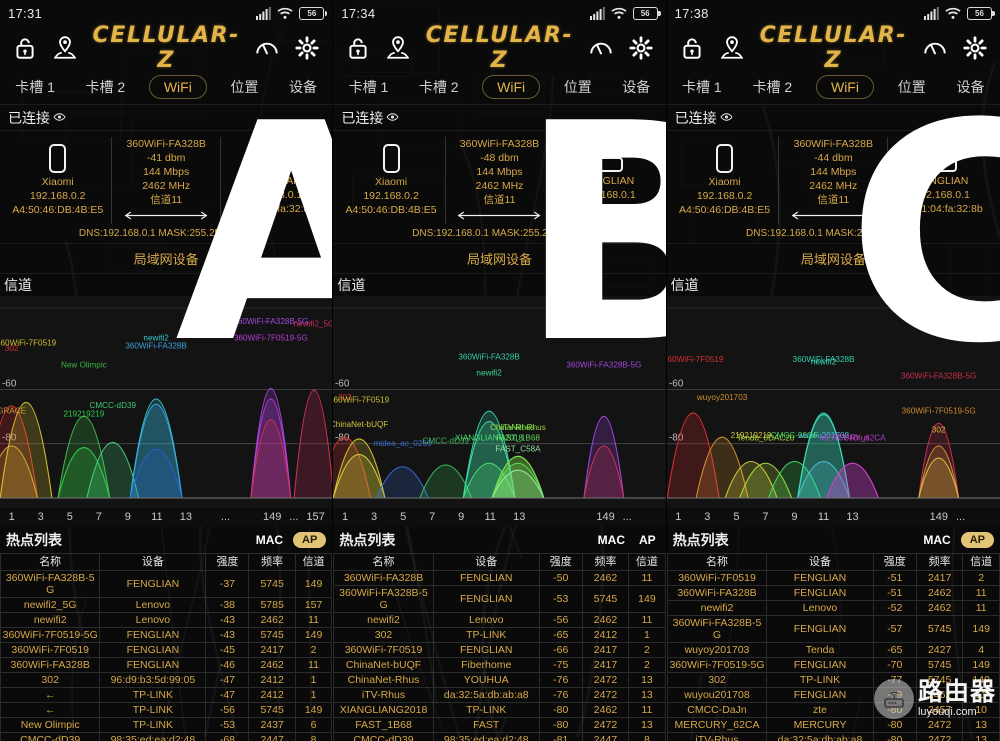 Image resolution: width=1000 pixels, height=741 pixels. What do you see at coordinates (362, 117) in the screenshot?
I see `connected-label: 已连接` at bounding box center [362, 117].